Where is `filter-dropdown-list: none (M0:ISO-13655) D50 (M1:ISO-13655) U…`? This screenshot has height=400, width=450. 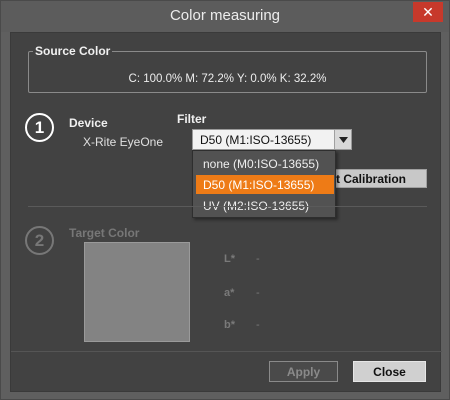
filter-dropdown-list: none (M0:ISO-13655) D50 (M1:ISO-13655) U… is located at coordinates (264, 184).